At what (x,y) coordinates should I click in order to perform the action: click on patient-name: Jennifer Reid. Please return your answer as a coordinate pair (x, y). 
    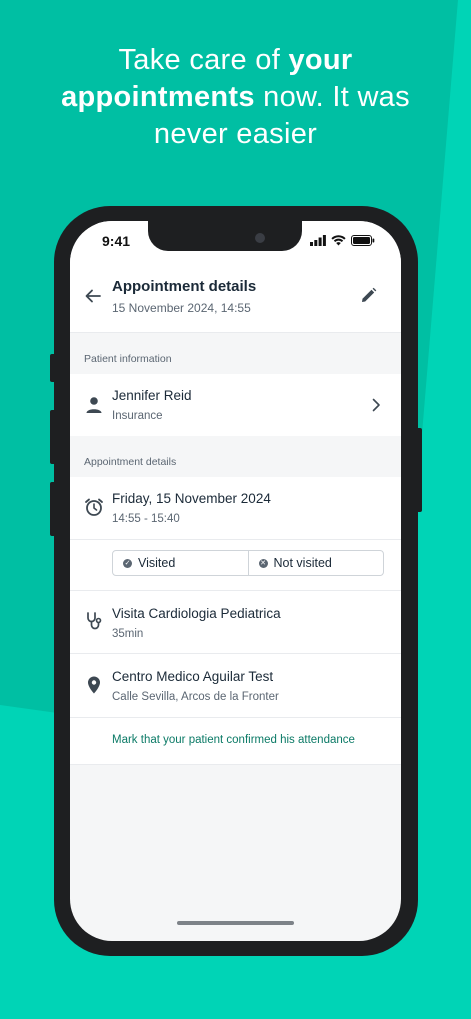
    Looking at the image, I should click on (152, 395).